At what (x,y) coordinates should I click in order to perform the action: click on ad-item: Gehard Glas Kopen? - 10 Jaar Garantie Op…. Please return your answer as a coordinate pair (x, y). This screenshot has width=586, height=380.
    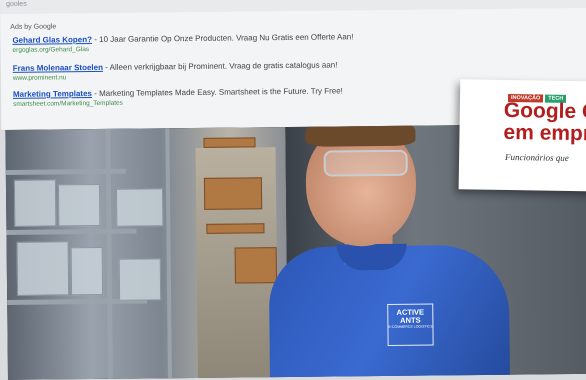
    Looking at the image, I should click on (182, 43).